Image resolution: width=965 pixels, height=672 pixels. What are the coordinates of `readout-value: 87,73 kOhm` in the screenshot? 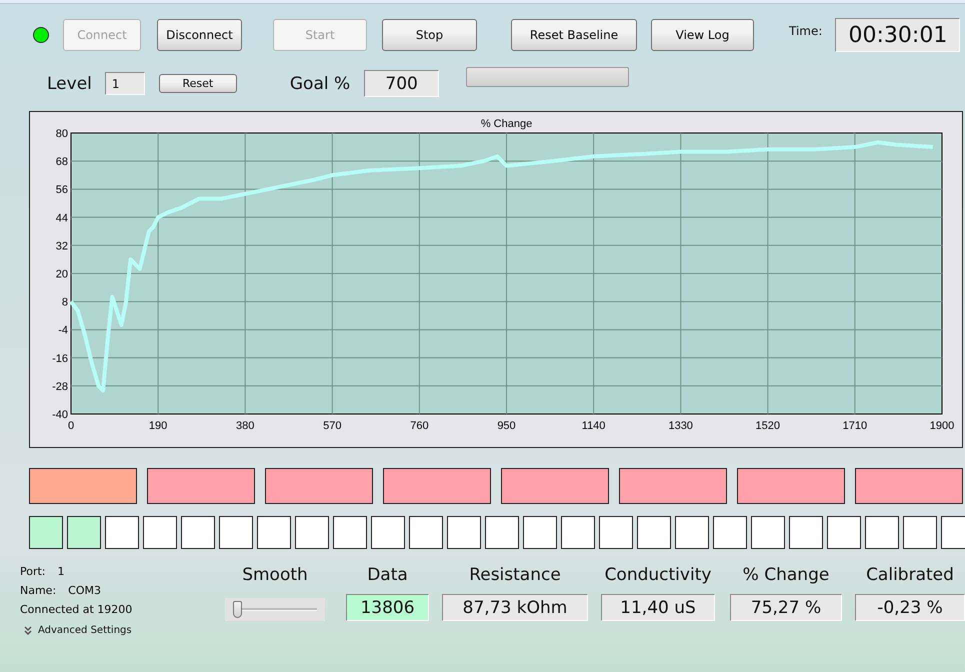 It's located at (515, 607).